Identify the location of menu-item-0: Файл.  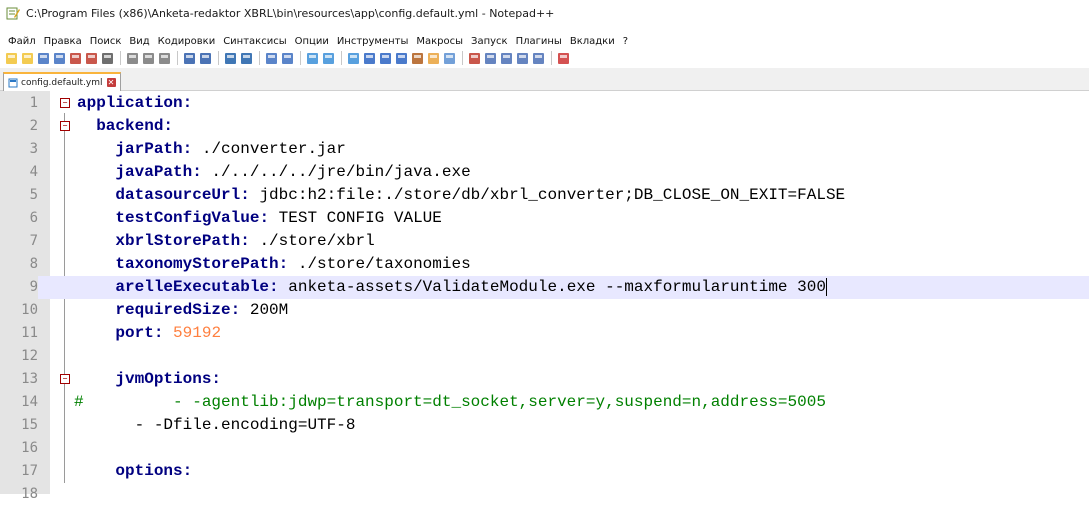
(20, 41).